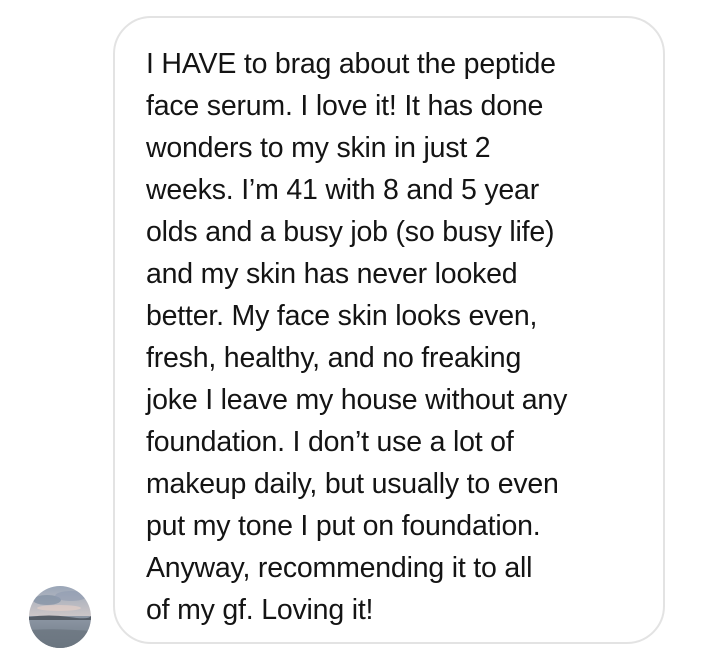  Describe the element at coordinates (350, 232) in the screenshot. I see `message-line: olds and a busy job (so busy life)` at that location.